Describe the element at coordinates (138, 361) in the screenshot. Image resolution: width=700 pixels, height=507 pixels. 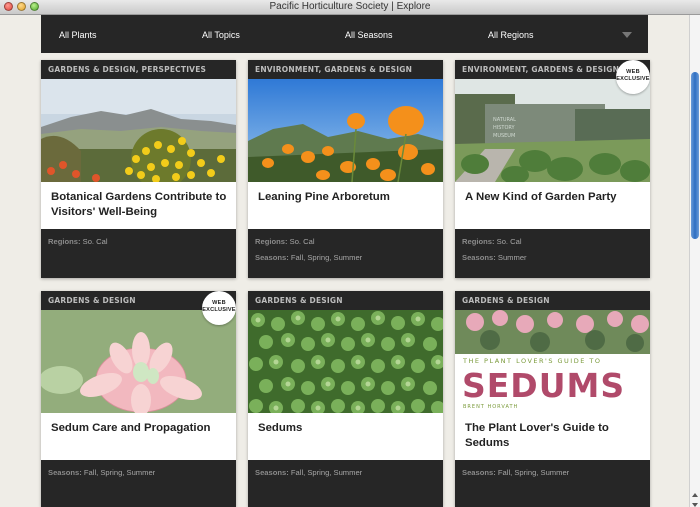
I see `pink-succulent-photo` at that location.